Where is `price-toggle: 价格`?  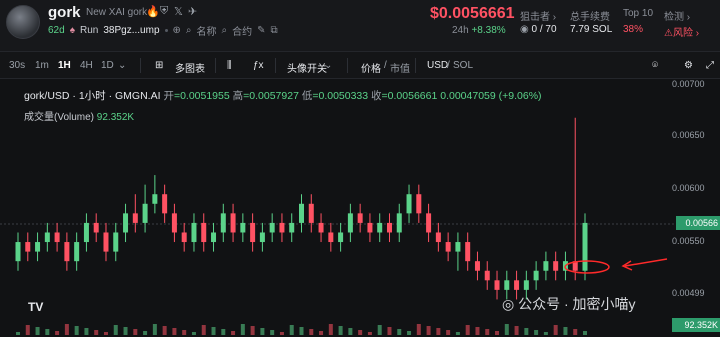
price-toggle: 价格 is located at coordinates (371, 67).